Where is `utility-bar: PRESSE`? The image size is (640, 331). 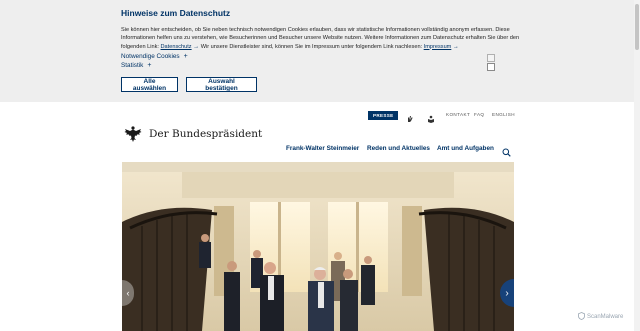 utility-bar: PRESSE is located at coordinates (383, 115).